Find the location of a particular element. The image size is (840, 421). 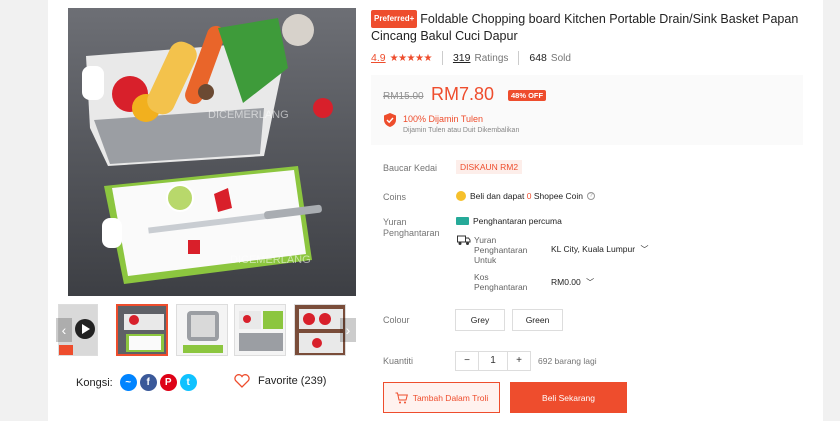

shipping-cost-value: RM0.00 is located at coordinates (566, 282).